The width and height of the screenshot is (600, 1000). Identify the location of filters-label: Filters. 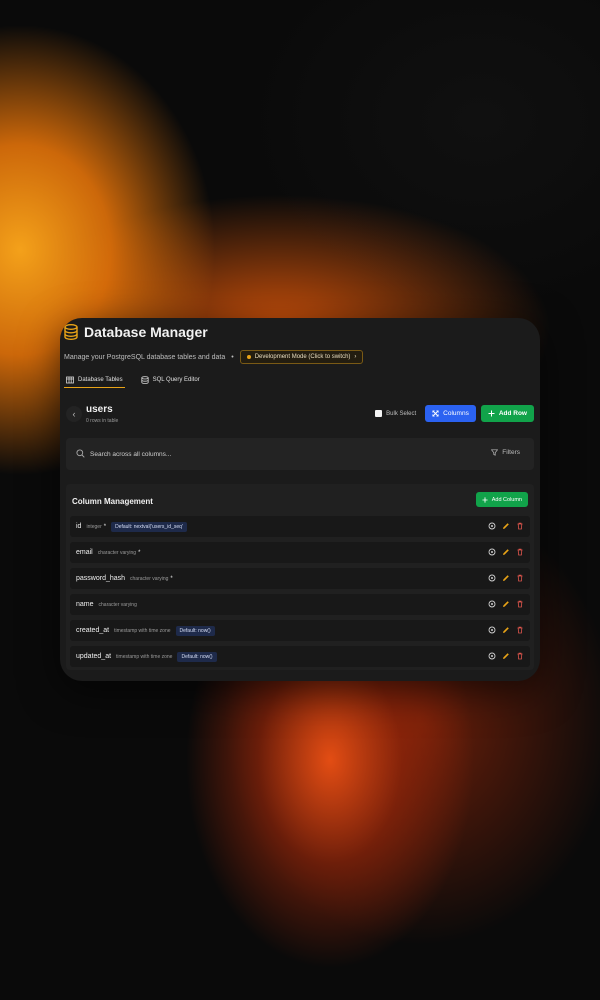
(511, 452).